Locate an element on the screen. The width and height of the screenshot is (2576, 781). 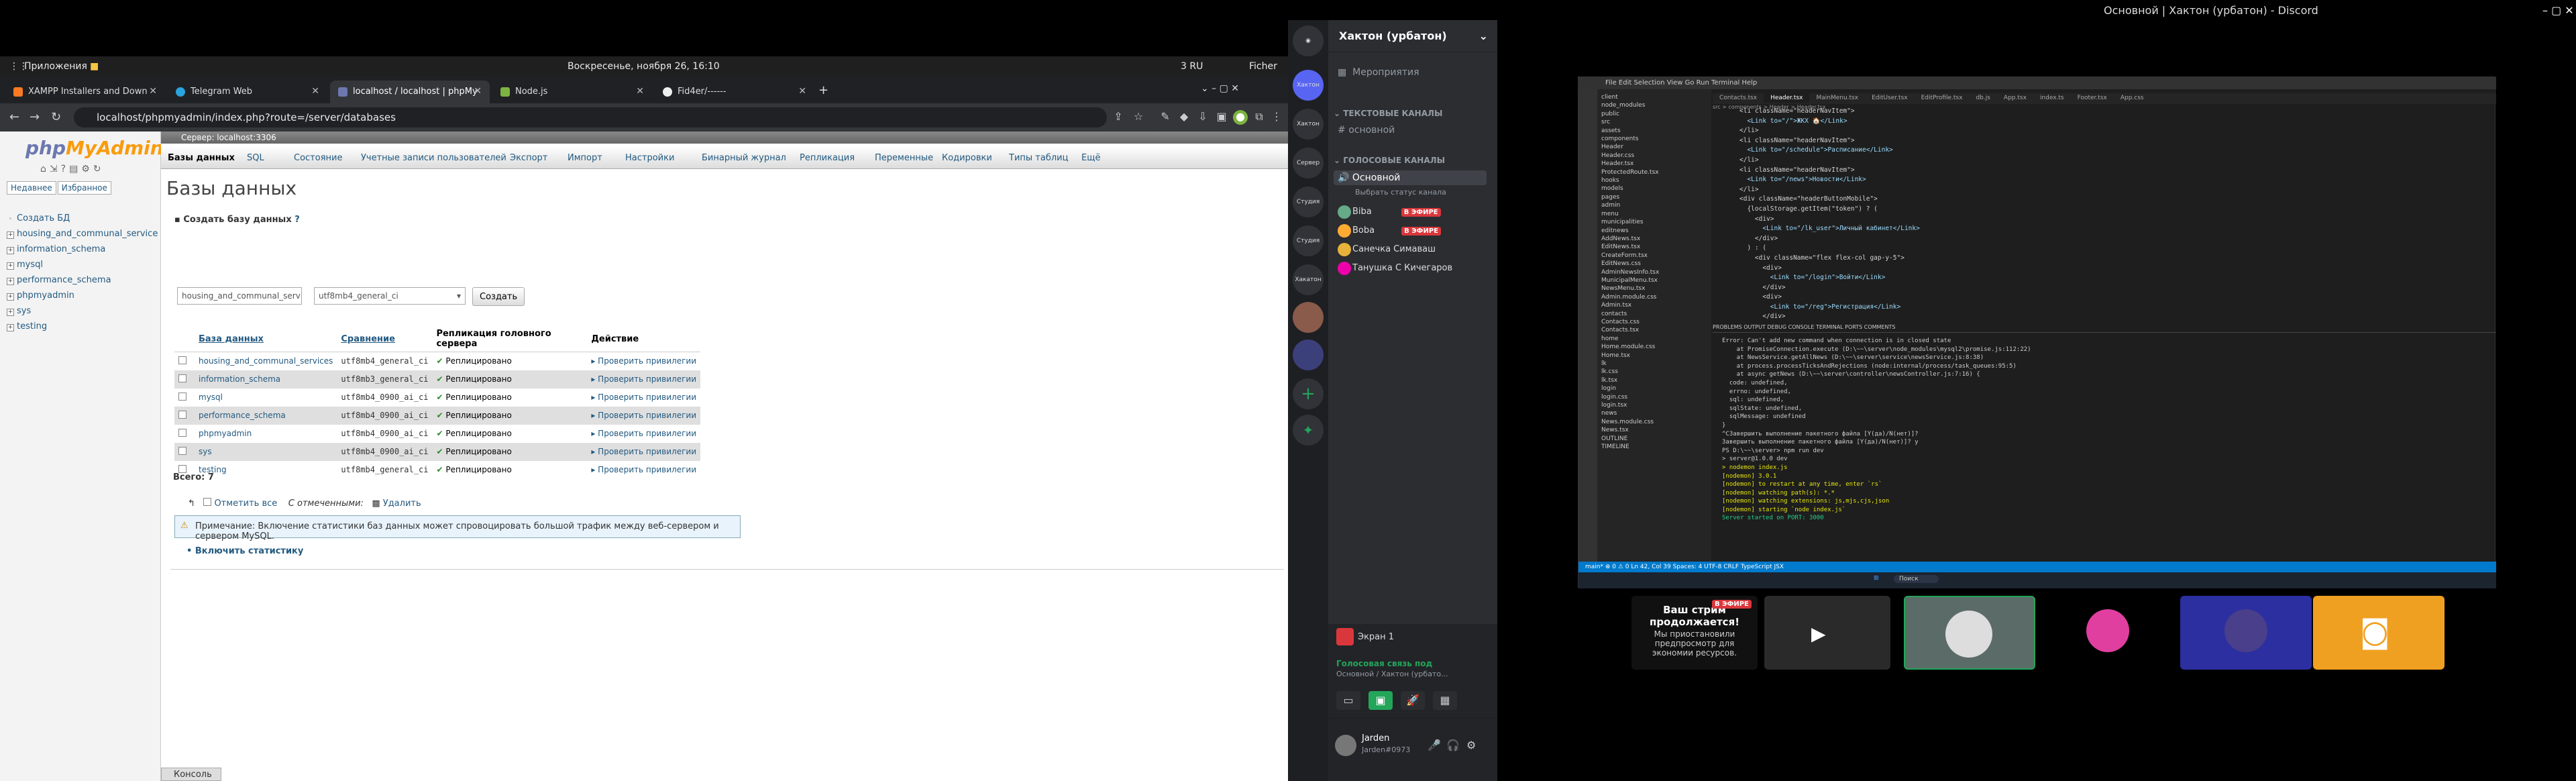
menu-databases: Базы данных is located at coordinates (201, 158).